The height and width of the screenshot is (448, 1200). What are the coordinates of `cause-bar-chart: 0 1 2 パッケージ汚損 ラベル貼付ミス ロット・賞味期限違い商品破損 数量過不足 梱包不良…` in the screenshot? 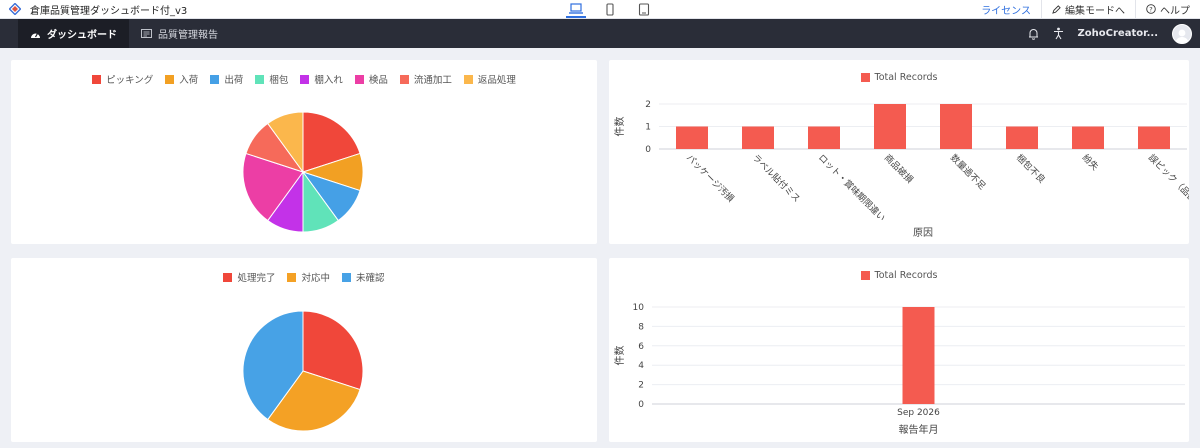 It's located at (901, 169).